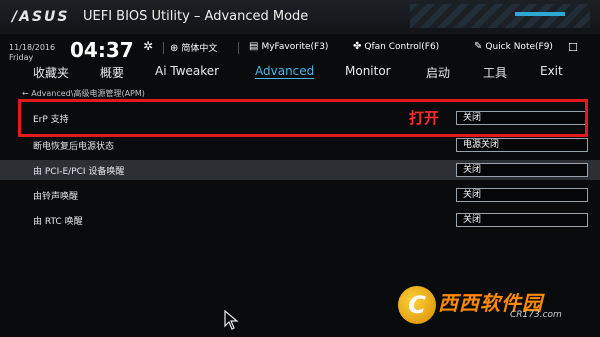 The image size is (600, 337). I want to click on asus-logo: /ASUS, so click(41, 17).